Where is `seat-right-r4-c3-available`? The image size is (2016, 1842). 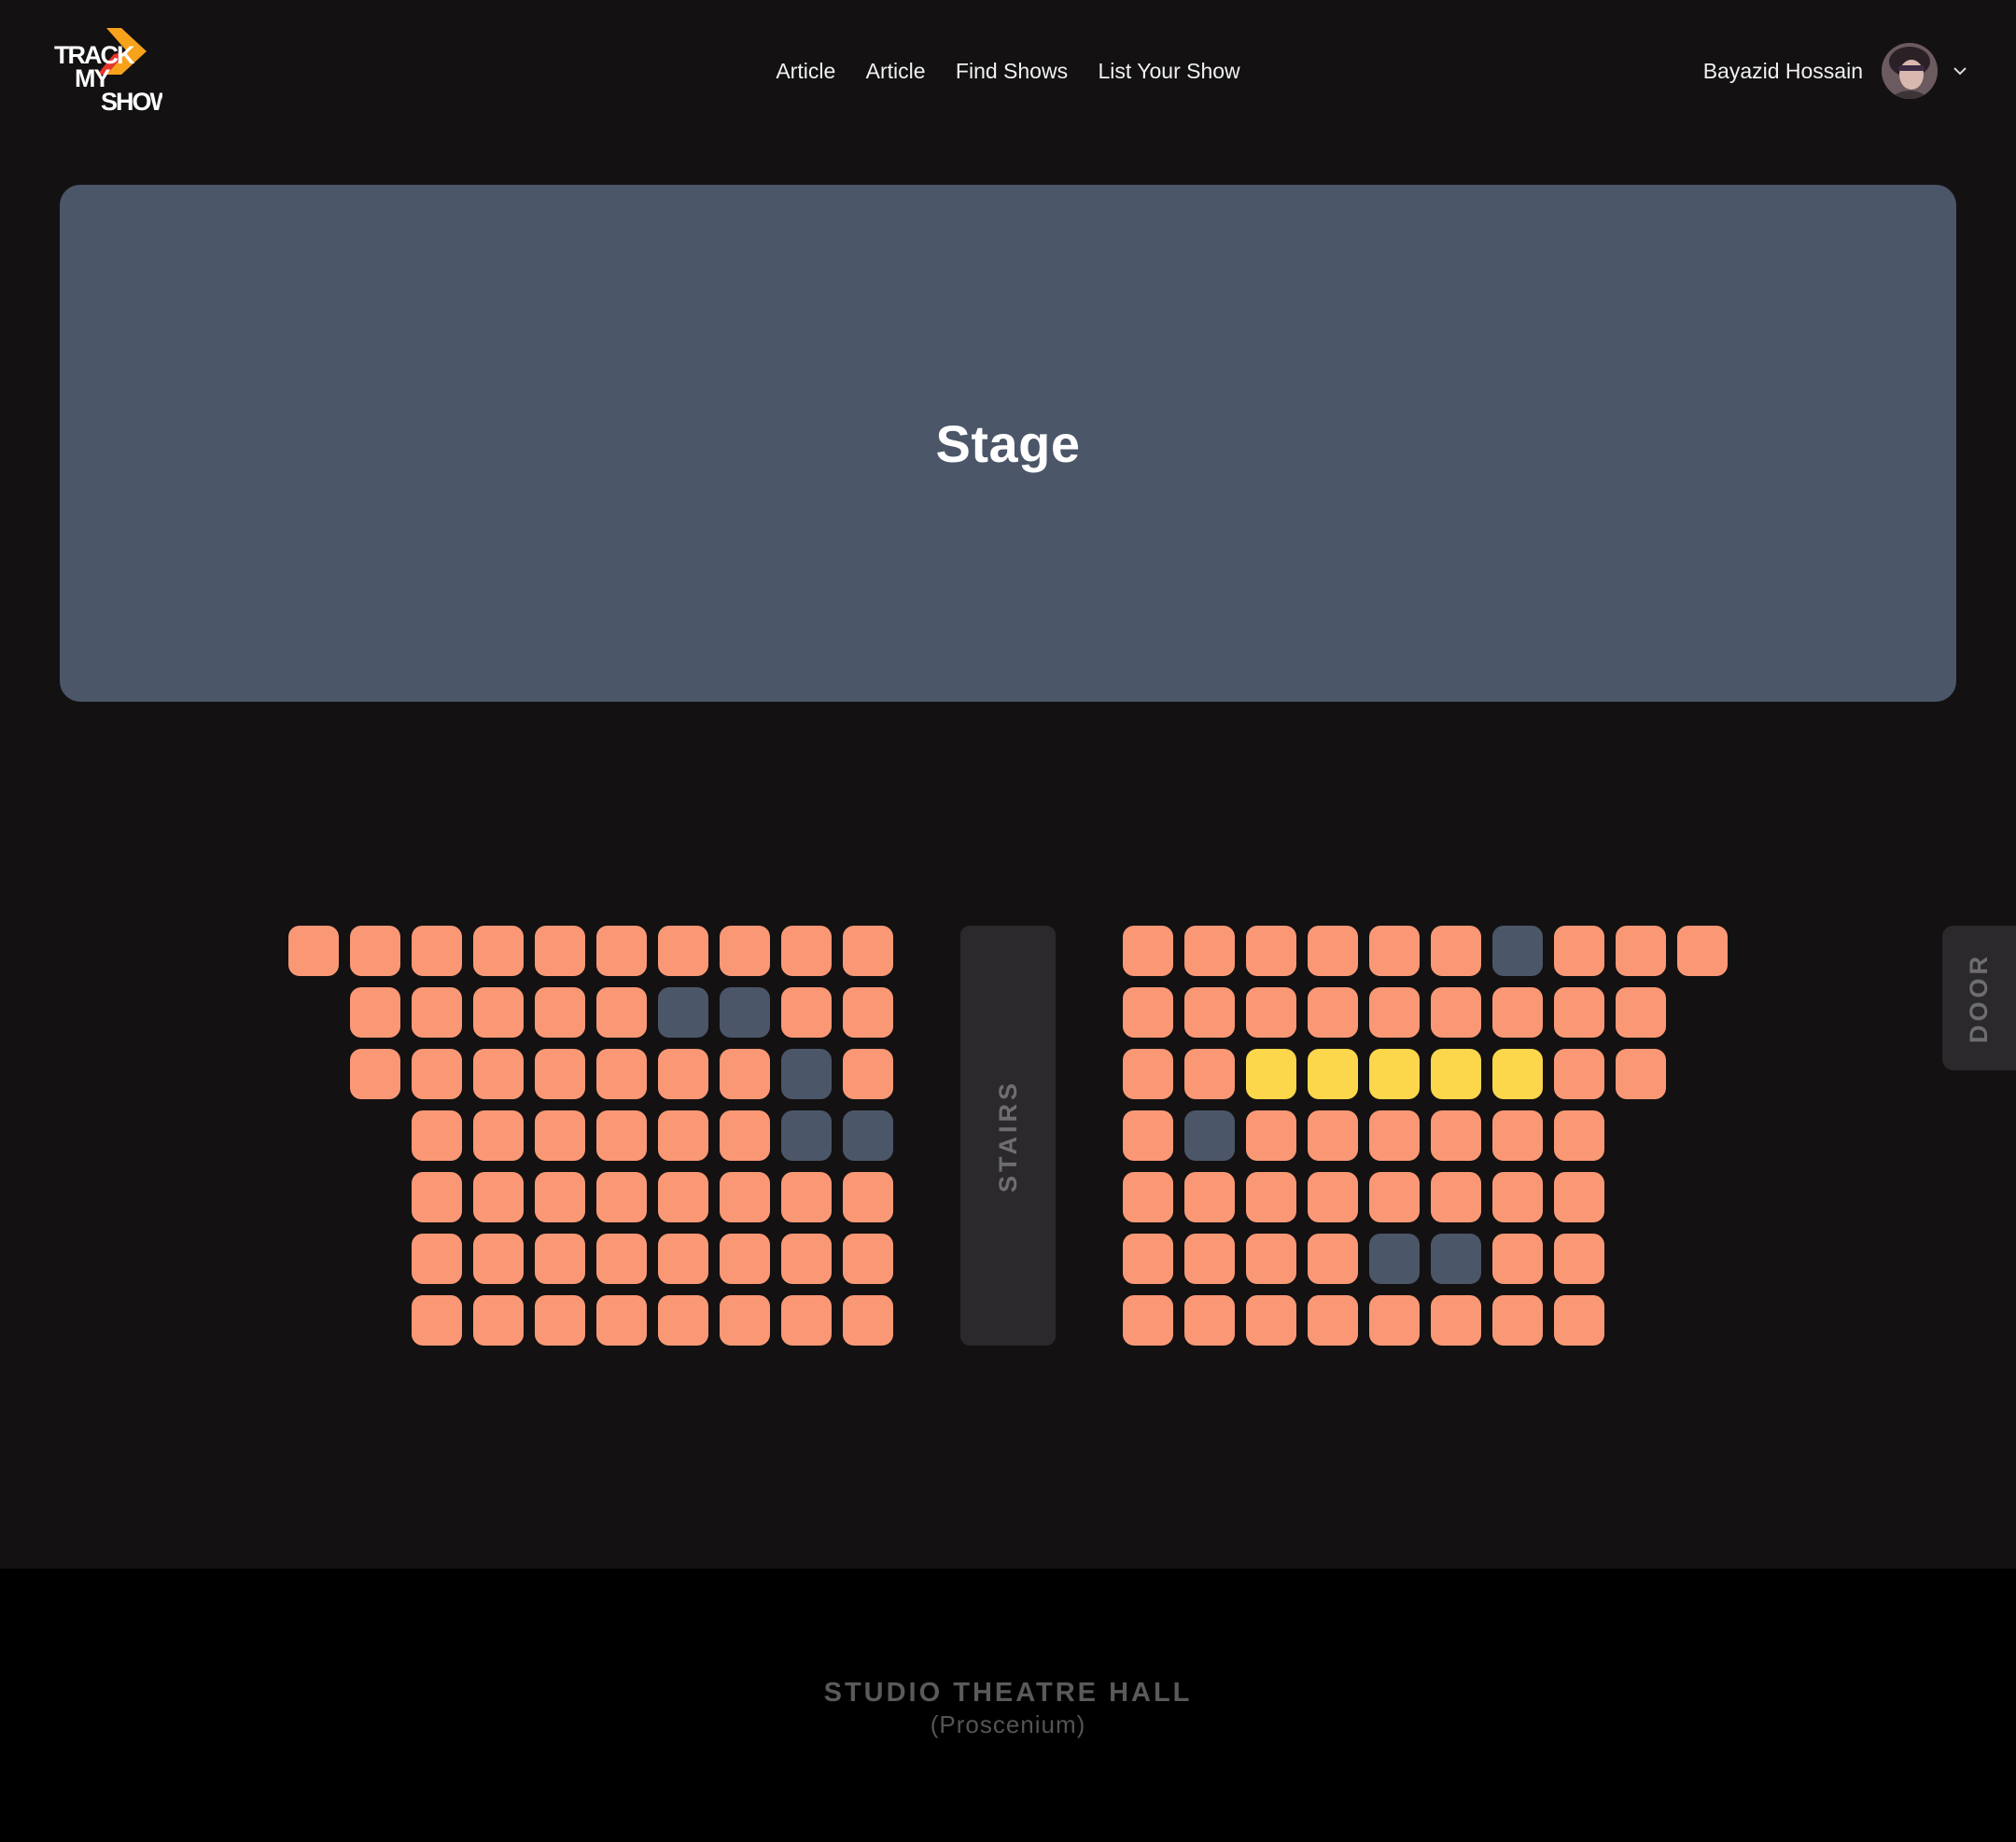 seat-right-r4-c3-available is located at coordinates (1271, 1135).